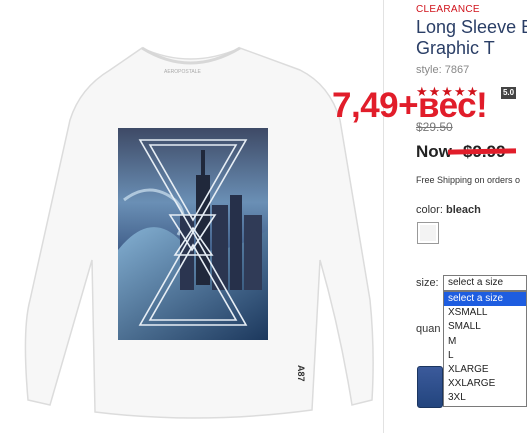 The height and width of the screenshot is (433, 527). Describe the element at coordinates (471, 27) in the screenshot. I see `title-line-1: Long Sleeve Er` at that location.